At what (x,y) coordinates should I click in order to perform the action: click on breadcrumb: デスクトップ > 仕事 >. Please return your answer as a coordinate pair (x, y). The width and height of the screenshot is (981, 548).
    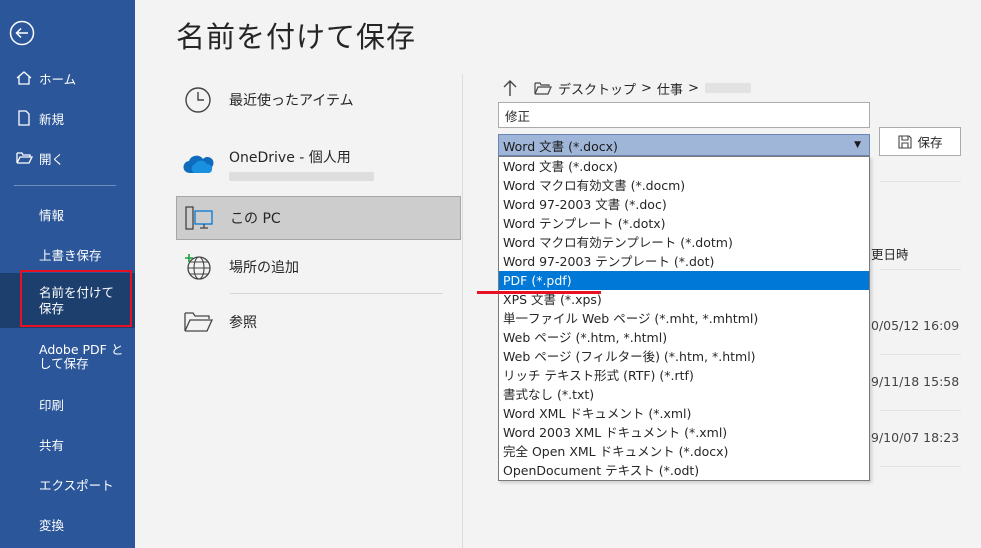
    Looking at the image, I should click on (642, 88).